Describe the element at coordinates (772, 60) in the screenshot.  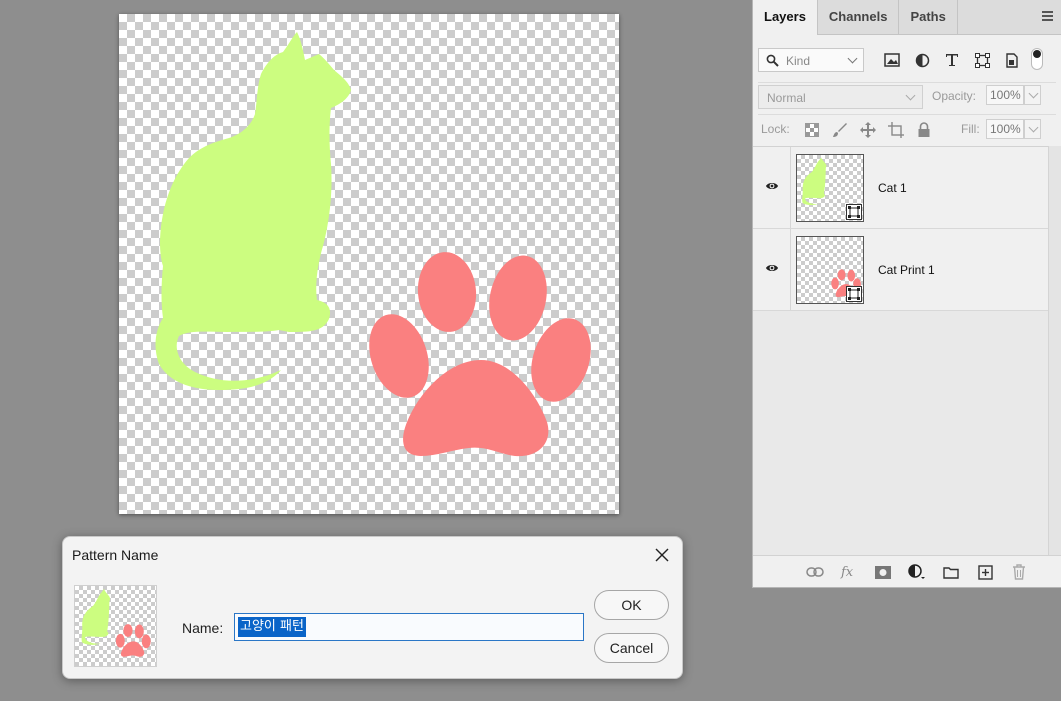
I see `search-icon` at that location.